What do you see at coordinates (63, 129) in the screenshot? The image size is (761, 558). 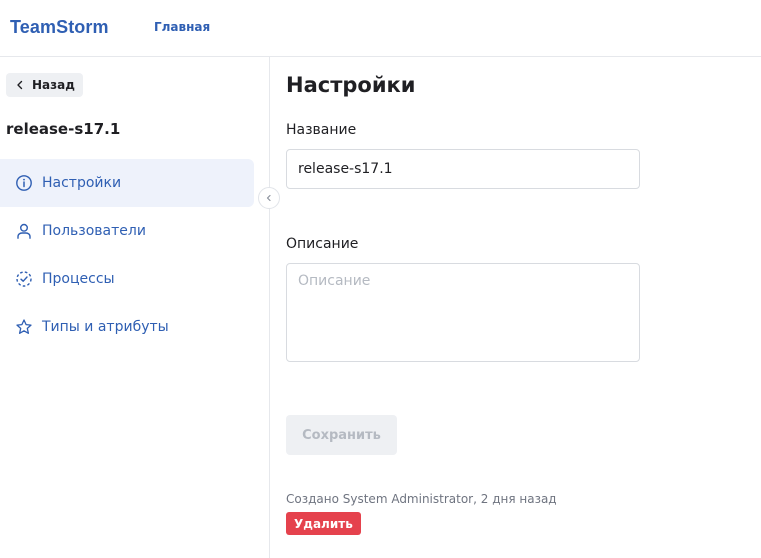 I see `project-name: release-s17.1` at bounding box center [63, 129].